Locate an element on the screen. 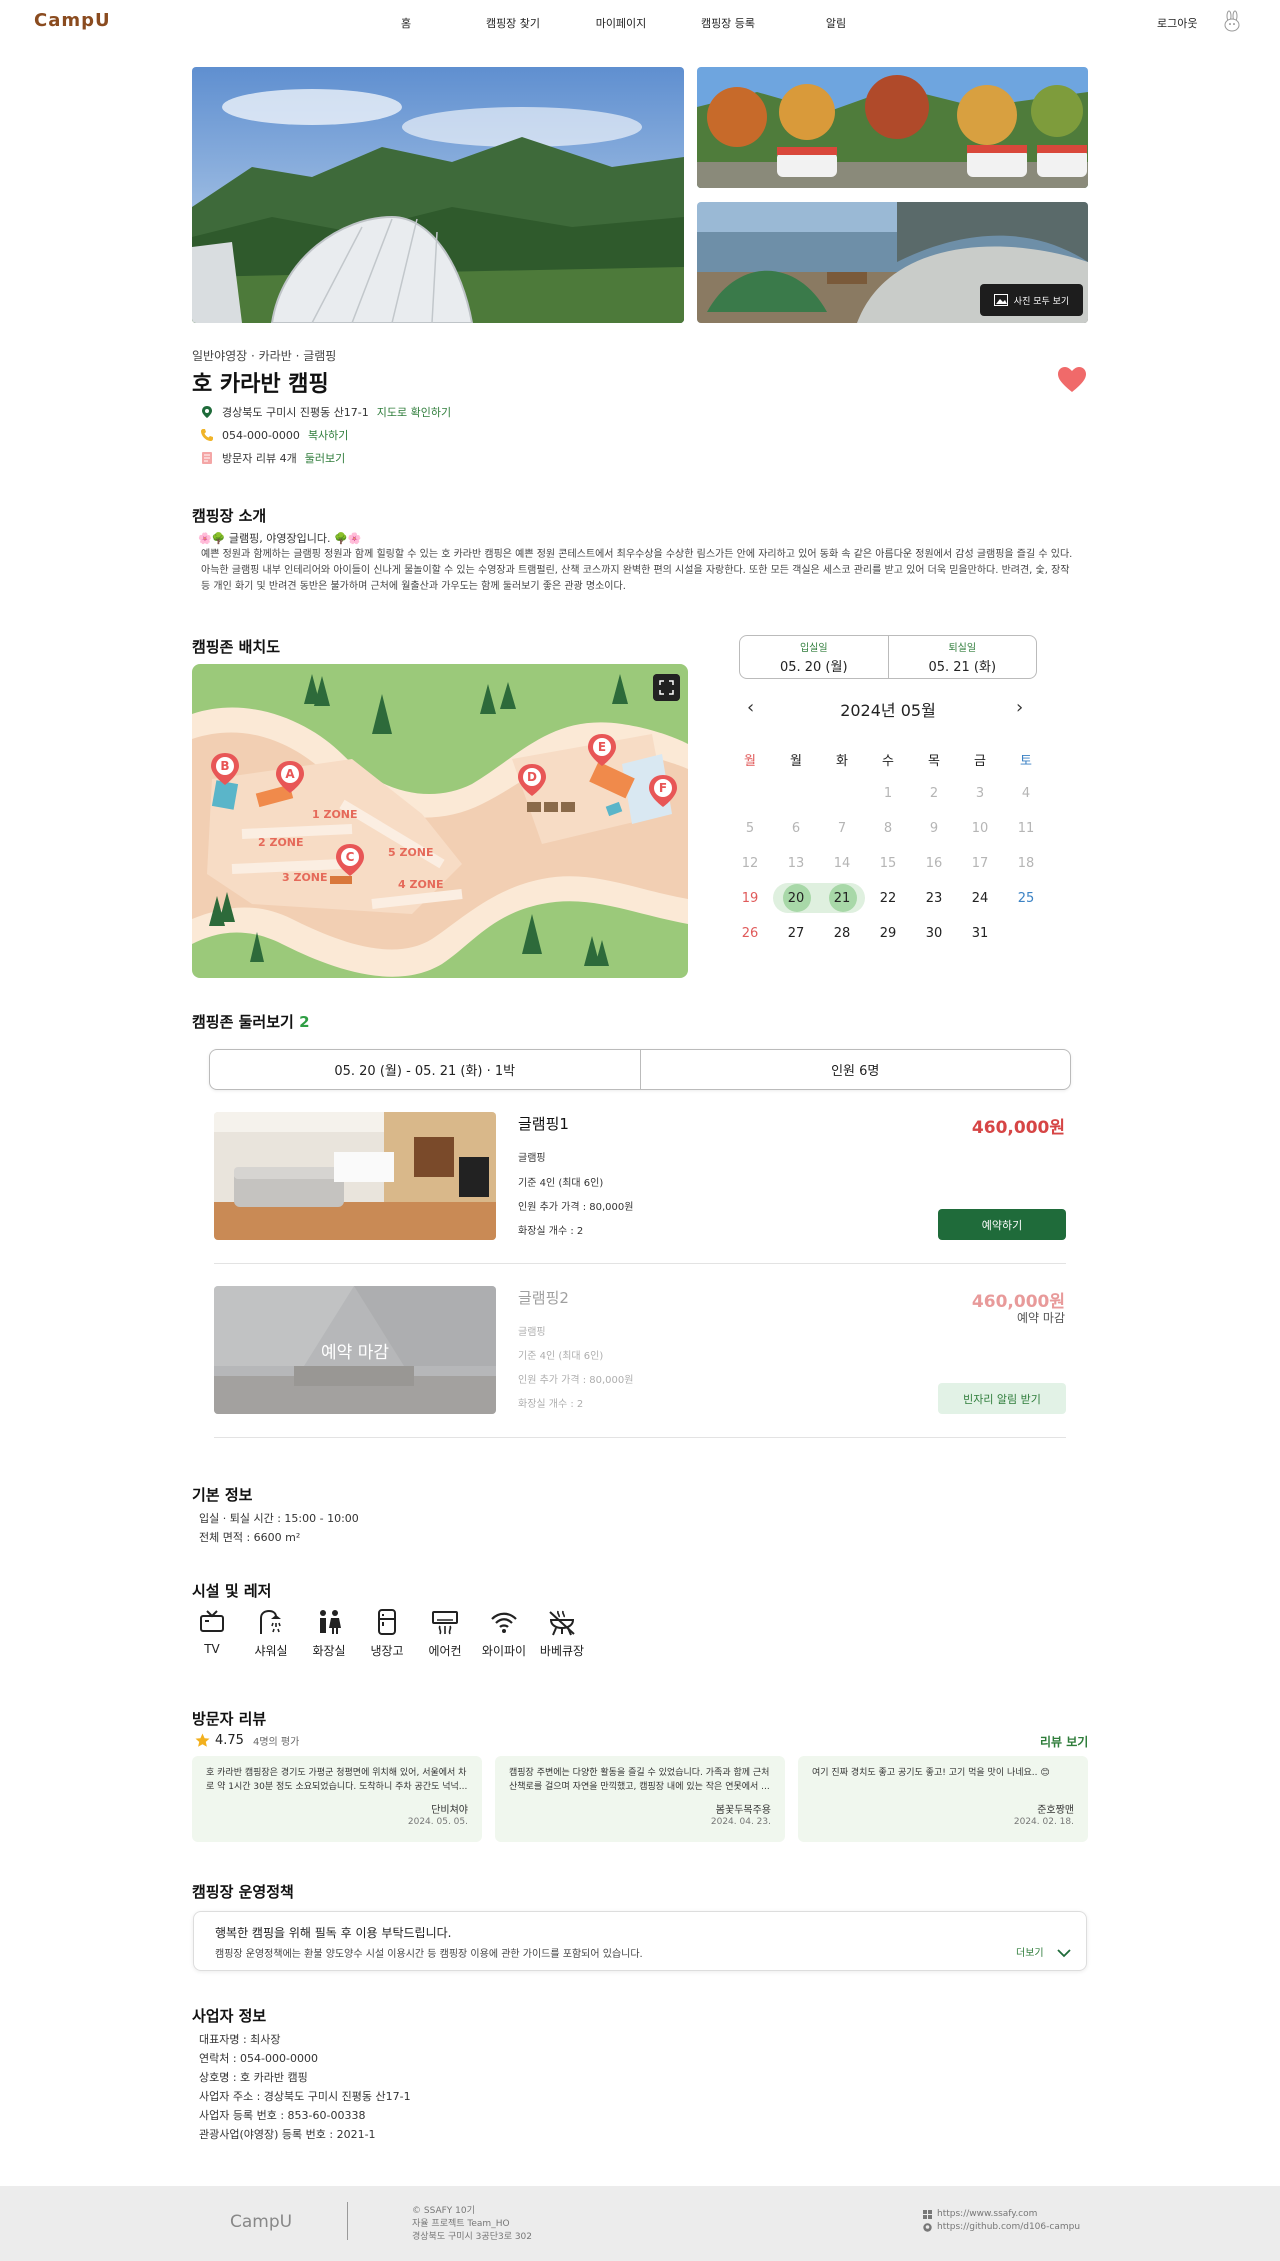 This screenshot has height=2261, width=1280. nav-home: 홈 is located at coordinates (406, 23).